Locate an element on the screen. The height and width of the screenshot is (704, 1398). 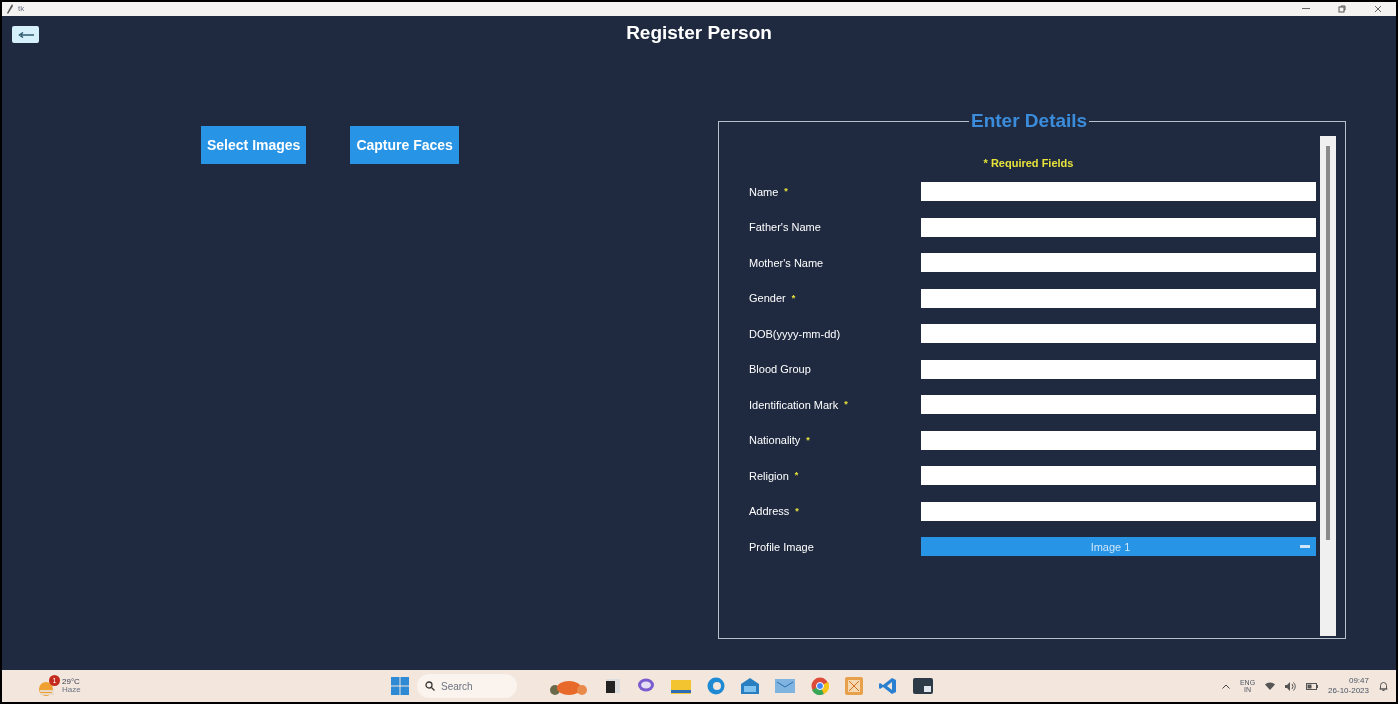
chat-icon is located at coordinates (646, 686).